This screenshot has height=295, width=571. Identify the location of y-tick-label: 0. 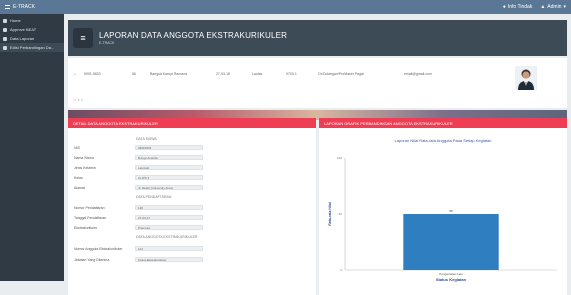
(341, 270).